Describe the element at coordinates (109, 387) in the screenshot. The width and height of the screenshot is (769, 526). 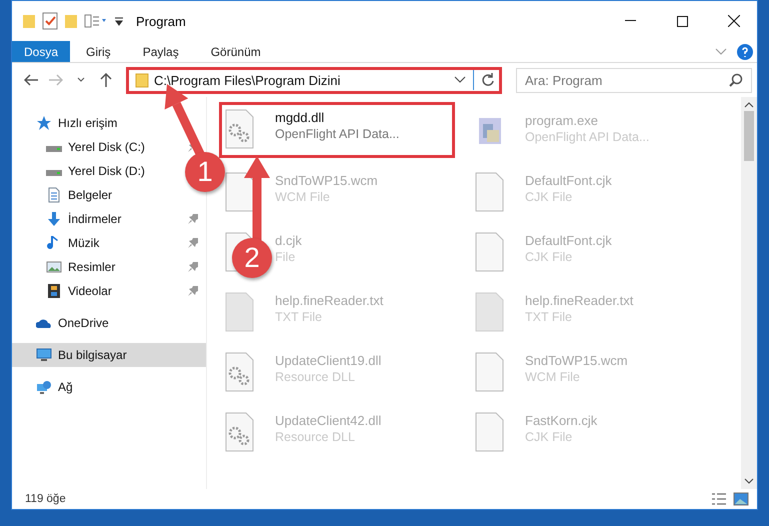
I see `sidebar-item: Ağ` at that location.